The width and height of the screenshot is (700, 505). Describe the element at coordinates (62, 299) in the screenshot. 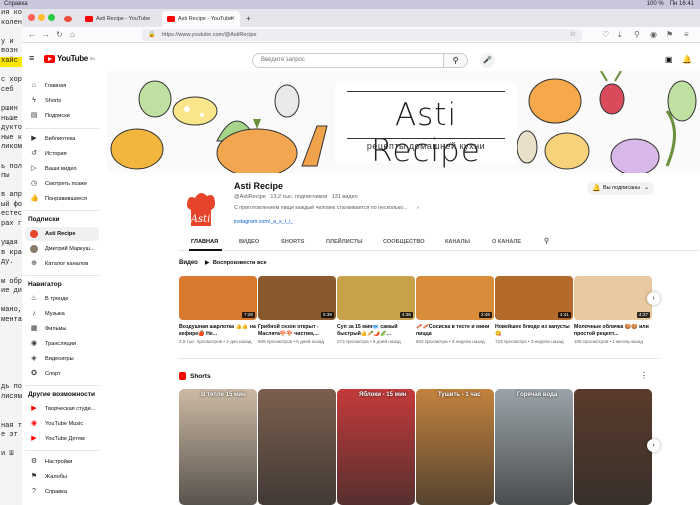

I see `sidebar-item-trending: ♨ В тренде` at that location.